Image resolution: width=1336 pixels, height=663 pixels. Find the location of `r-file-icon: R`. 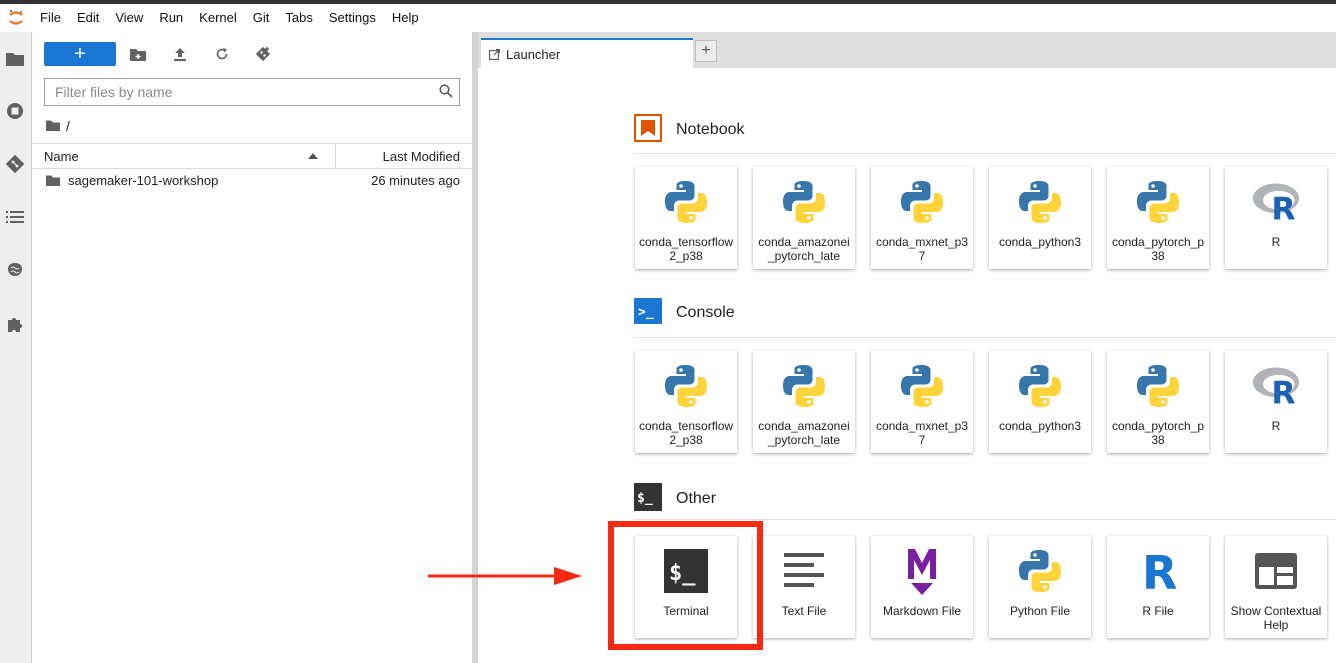

r-file-icon: R is located at coordinates (1158, 571).